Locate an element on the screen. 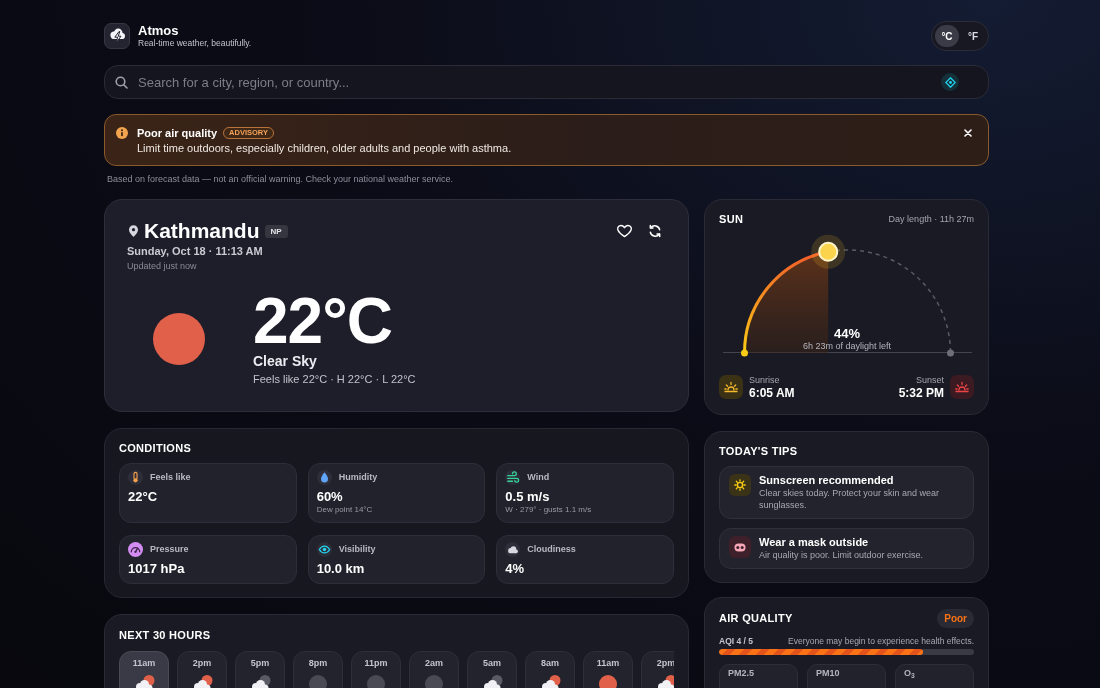  sunrise-label: Sunrise is located at coordinates (765, 380).